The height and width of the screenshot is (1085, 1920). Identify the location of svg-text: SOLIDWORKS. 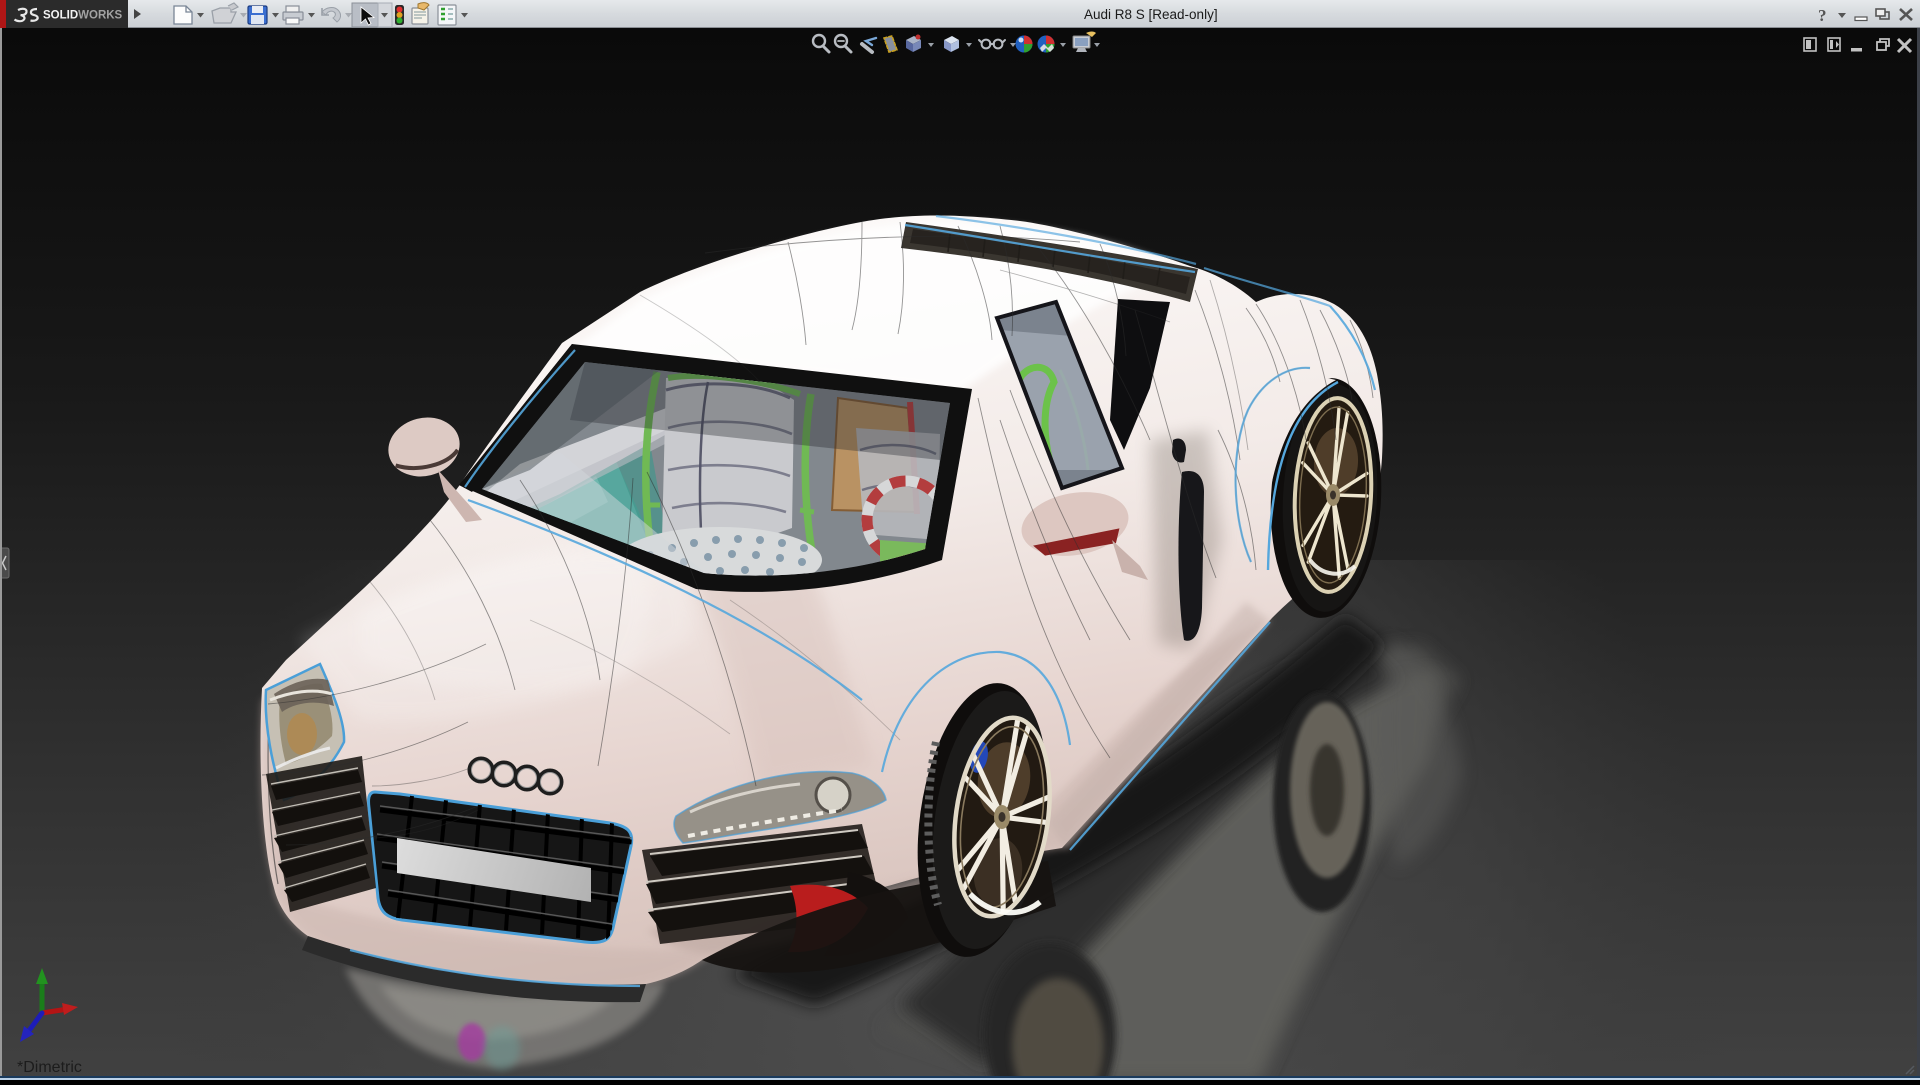
(83, 16).